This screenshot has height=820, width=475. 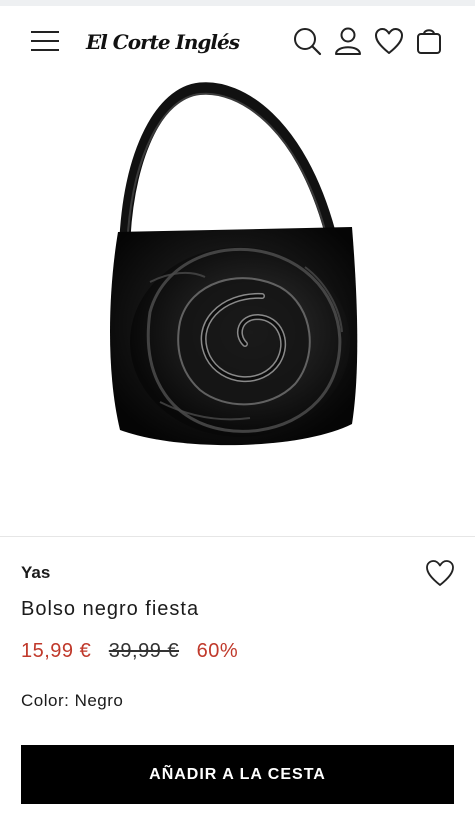 I want to click on logo: El Corte Inglés, so click(x=166, y=42).